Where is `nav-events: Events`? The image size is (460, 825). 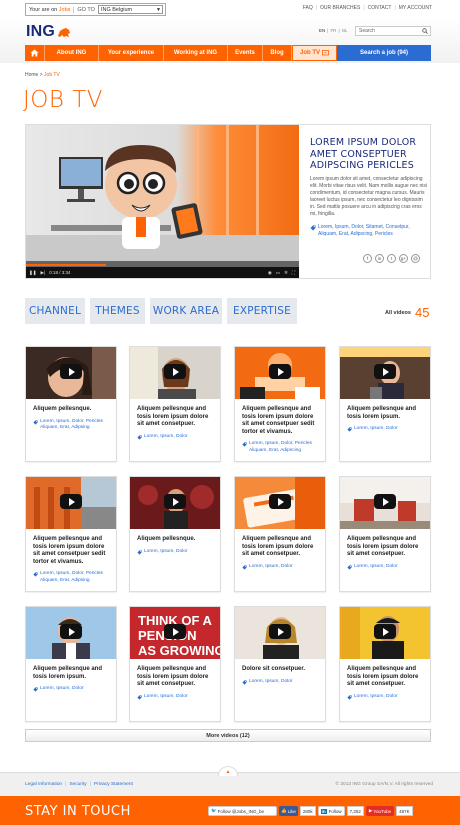
nav-events: Events is located at coordinates (245, 53).